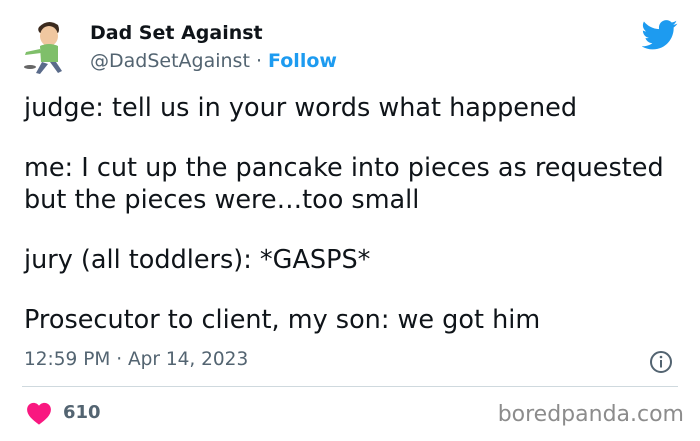  I want to click on avatar, so click(48, 47).